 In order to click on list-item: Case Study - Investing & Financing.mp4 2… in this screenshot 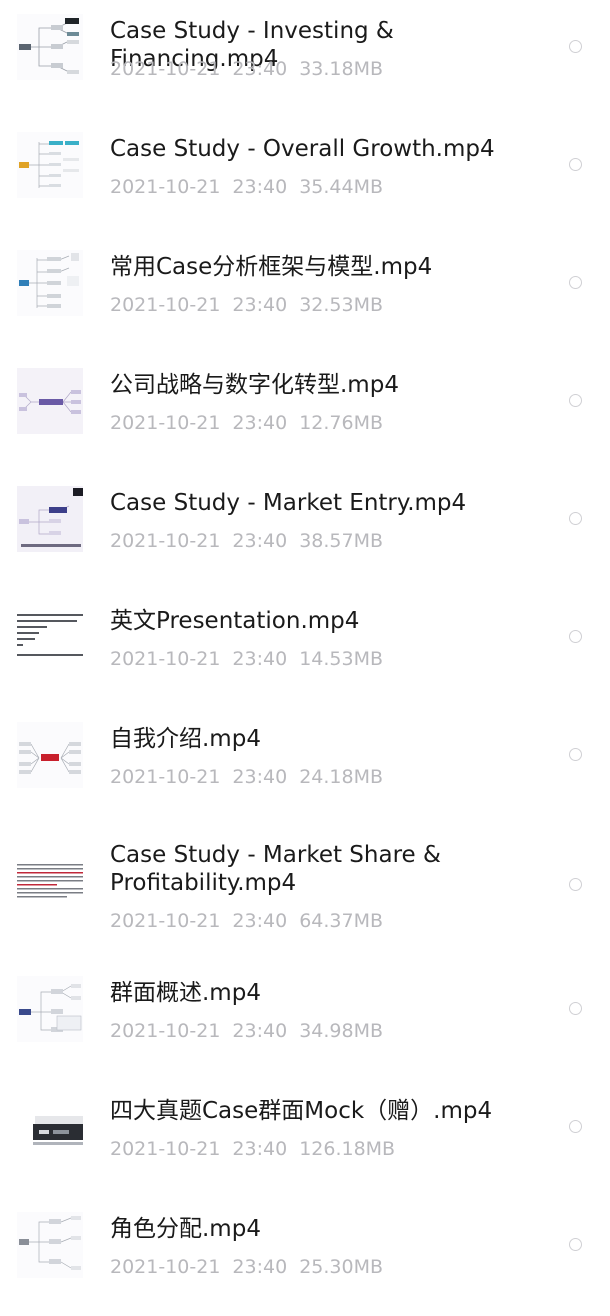, I will do `click(305, 59)`.